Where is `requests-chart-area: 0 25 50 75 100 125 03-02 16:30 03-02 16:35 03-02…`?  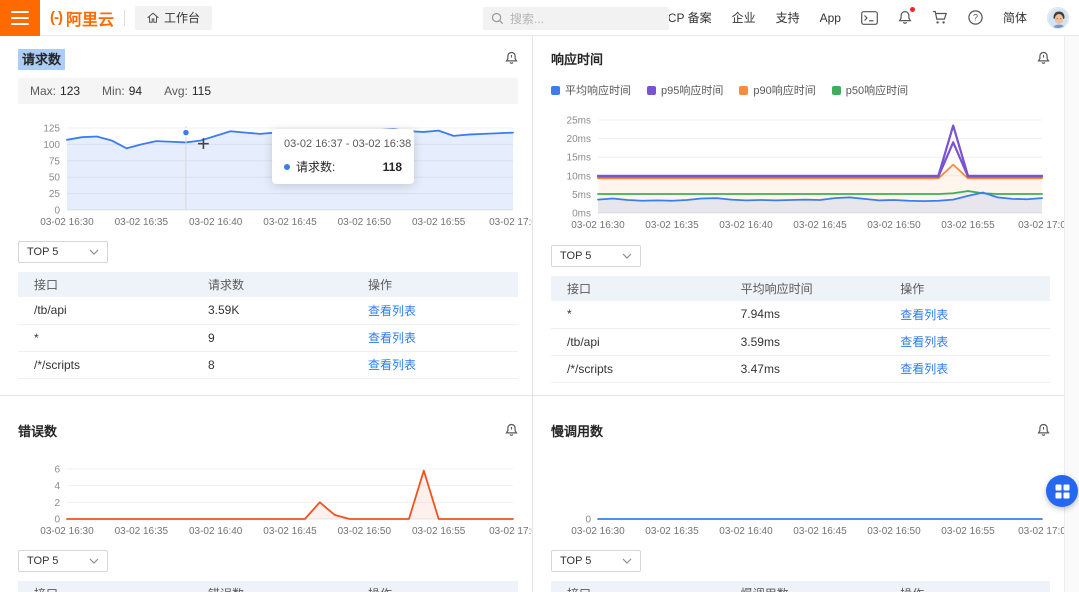 requests-chart-area: 0 25 50 75 100 125 03-02 16:30 03-02 16:35 03-02… is located at coordinates (275, 171).